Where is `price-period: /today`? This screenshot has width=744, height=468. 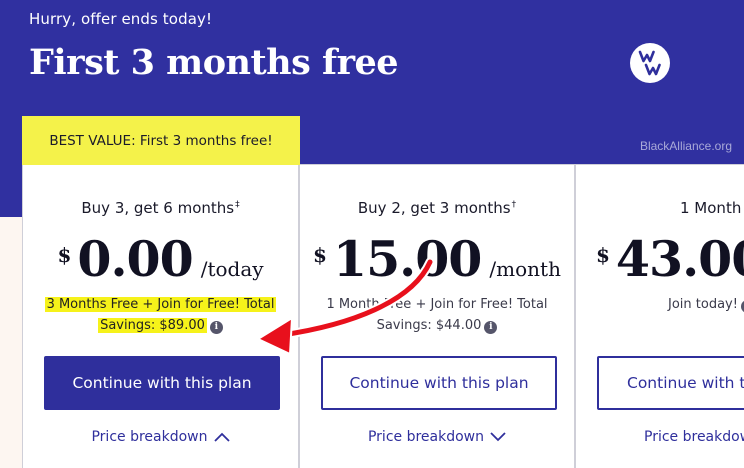 price-period: /today is located at coordinates (232, 269).